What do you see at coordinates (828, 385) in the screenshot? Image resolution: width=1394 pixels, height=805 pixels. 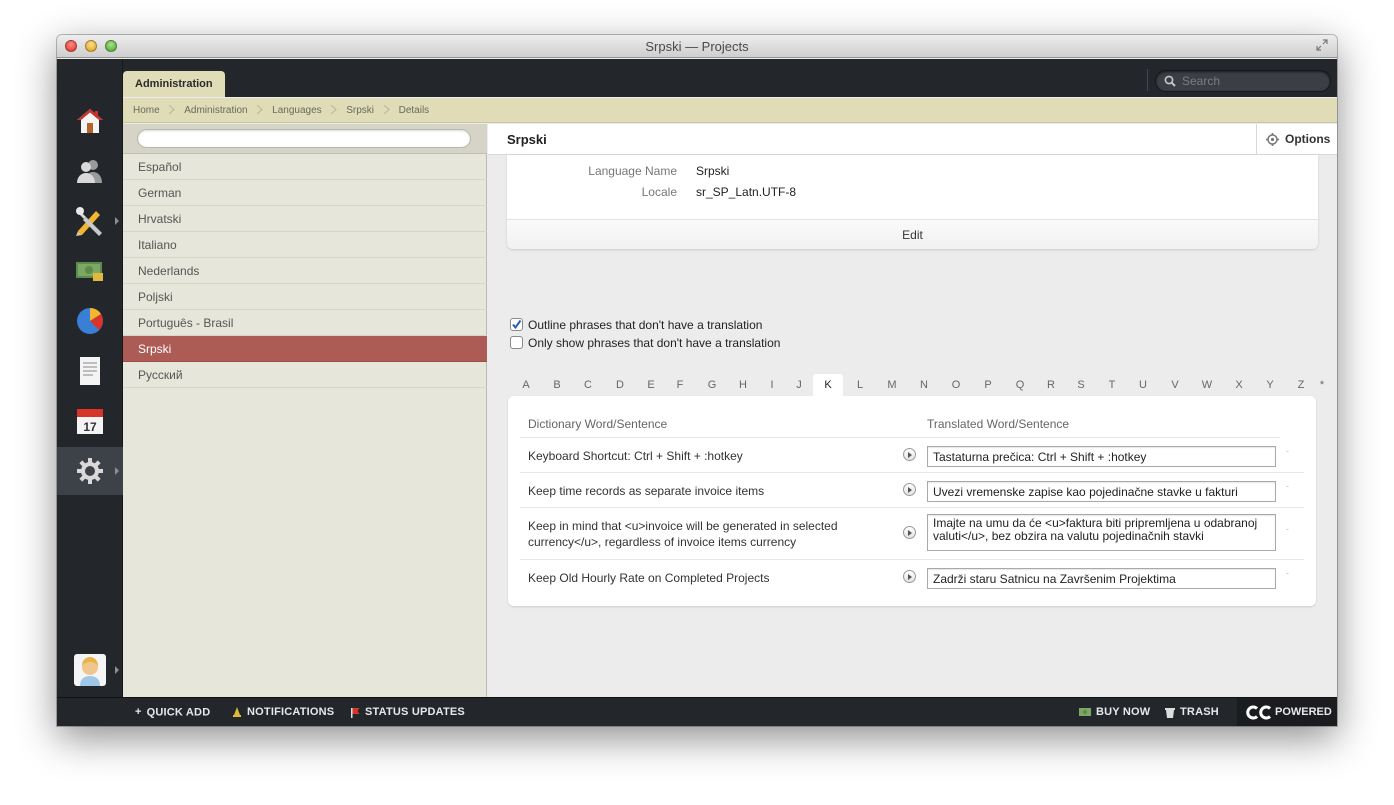 I see `letter-tab-active: K` at bounding box center [828, 385].